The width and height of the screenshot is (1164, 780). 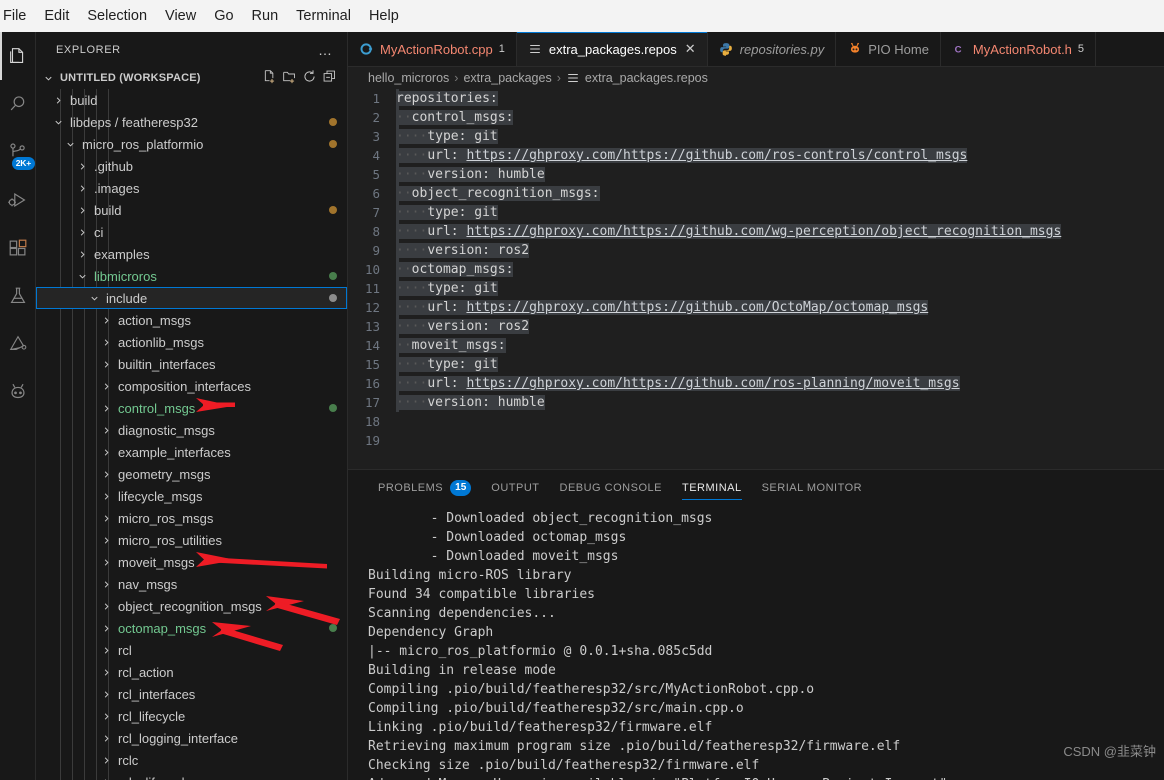 What do you see at coordinates (191, 452) in the screenshot?
I see `tree-item-example-interfaces: example_interfaces` at bounding box center [191, 452].